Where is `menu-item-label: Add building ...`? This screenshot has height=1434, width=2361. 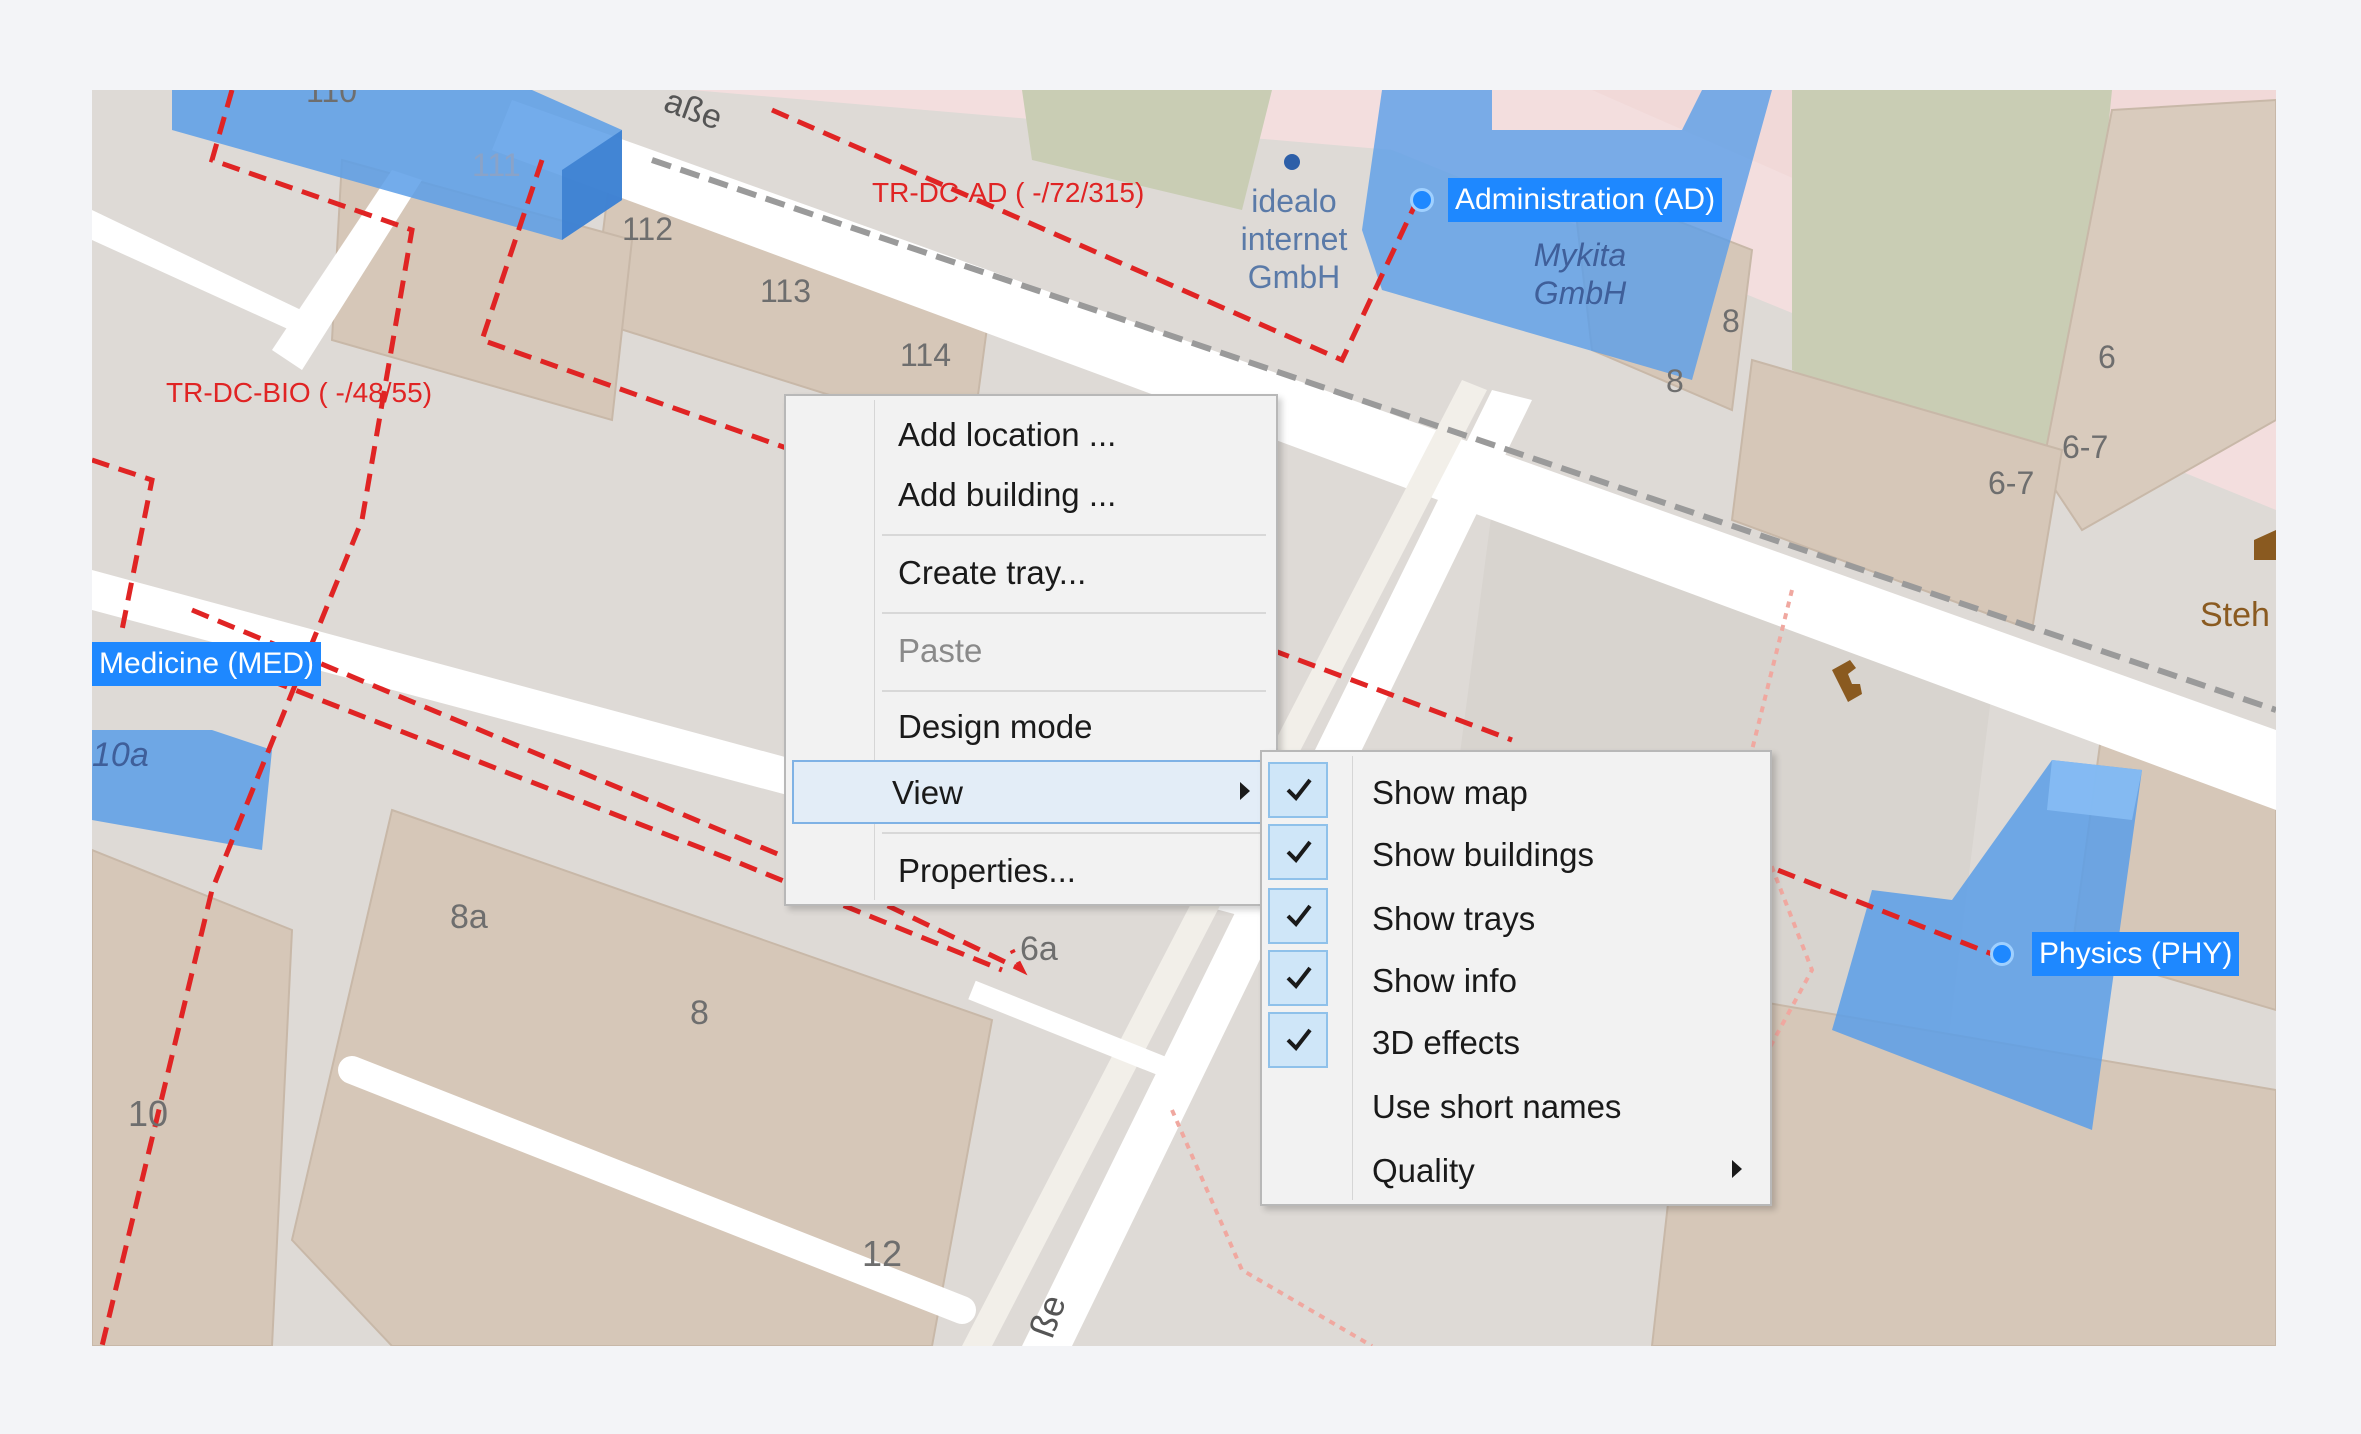
menu-item-label: Add building ... is located at coordinates (1007, 494).